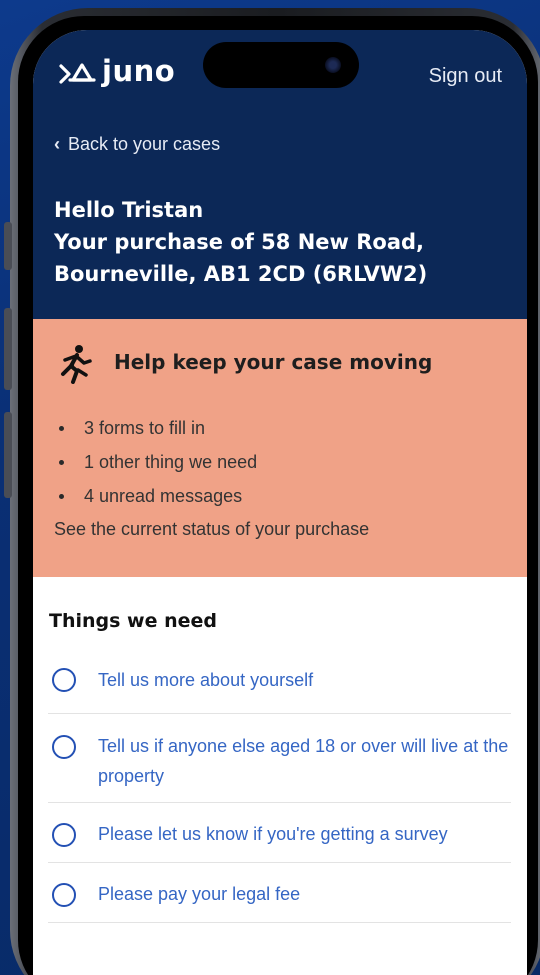 The width and height of the screenshot is (540, 975). I want to click on back-to-cases-link: ‹ Back to your cases, so click(137, 144).